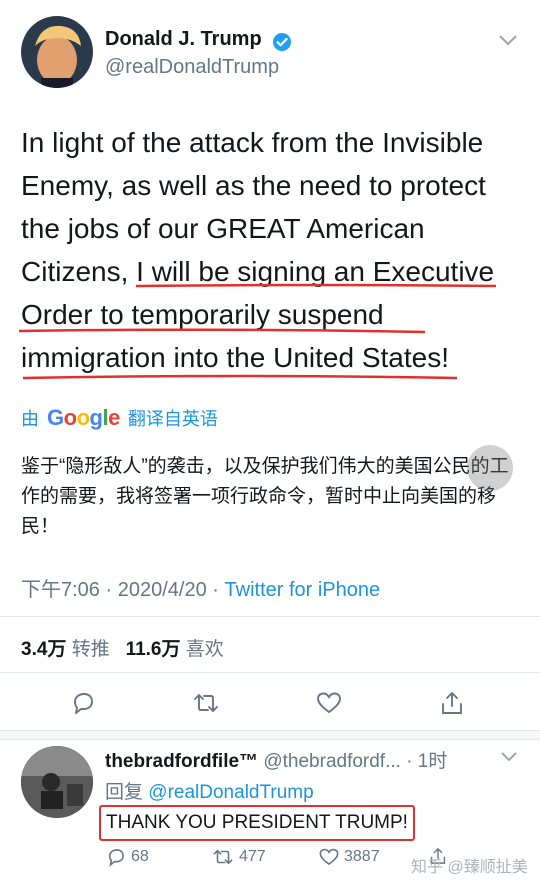 Image resolution: width=540 pixels, height=888 pixels. I want to click on translated-by-google-link: 由 Google 翻译自英语, so click(119, 418).